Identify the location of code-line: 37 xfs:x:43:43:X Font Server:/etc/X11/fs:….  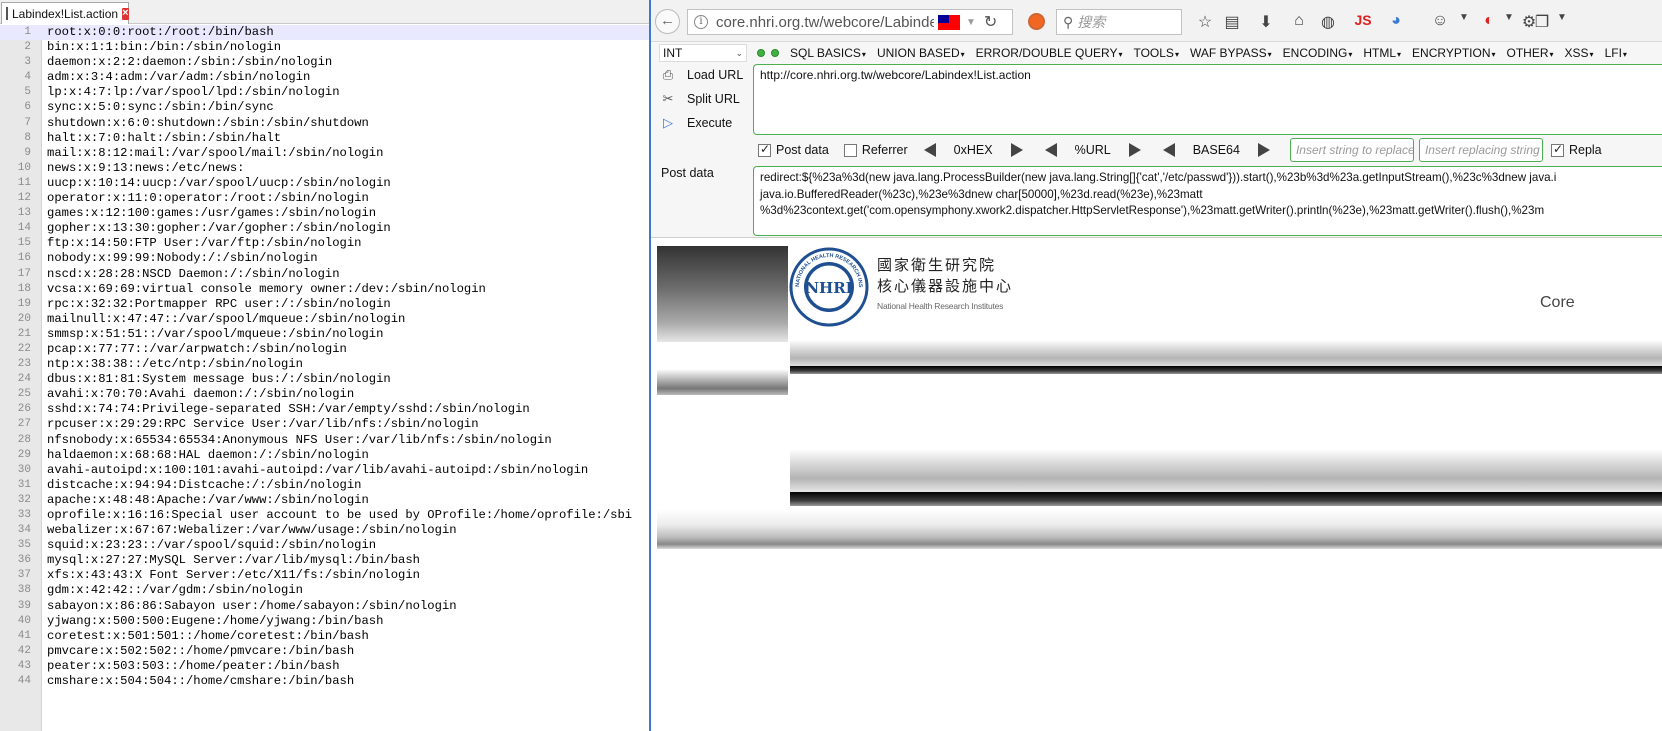
(325, 575).